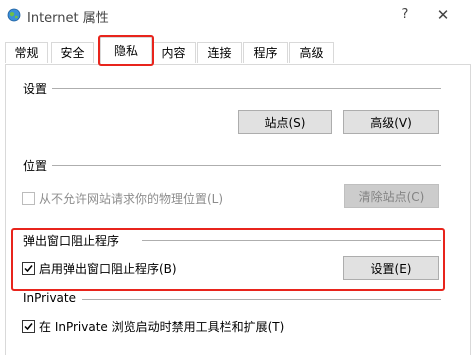  I want to click on close-button: ✕, so click(443, 15).